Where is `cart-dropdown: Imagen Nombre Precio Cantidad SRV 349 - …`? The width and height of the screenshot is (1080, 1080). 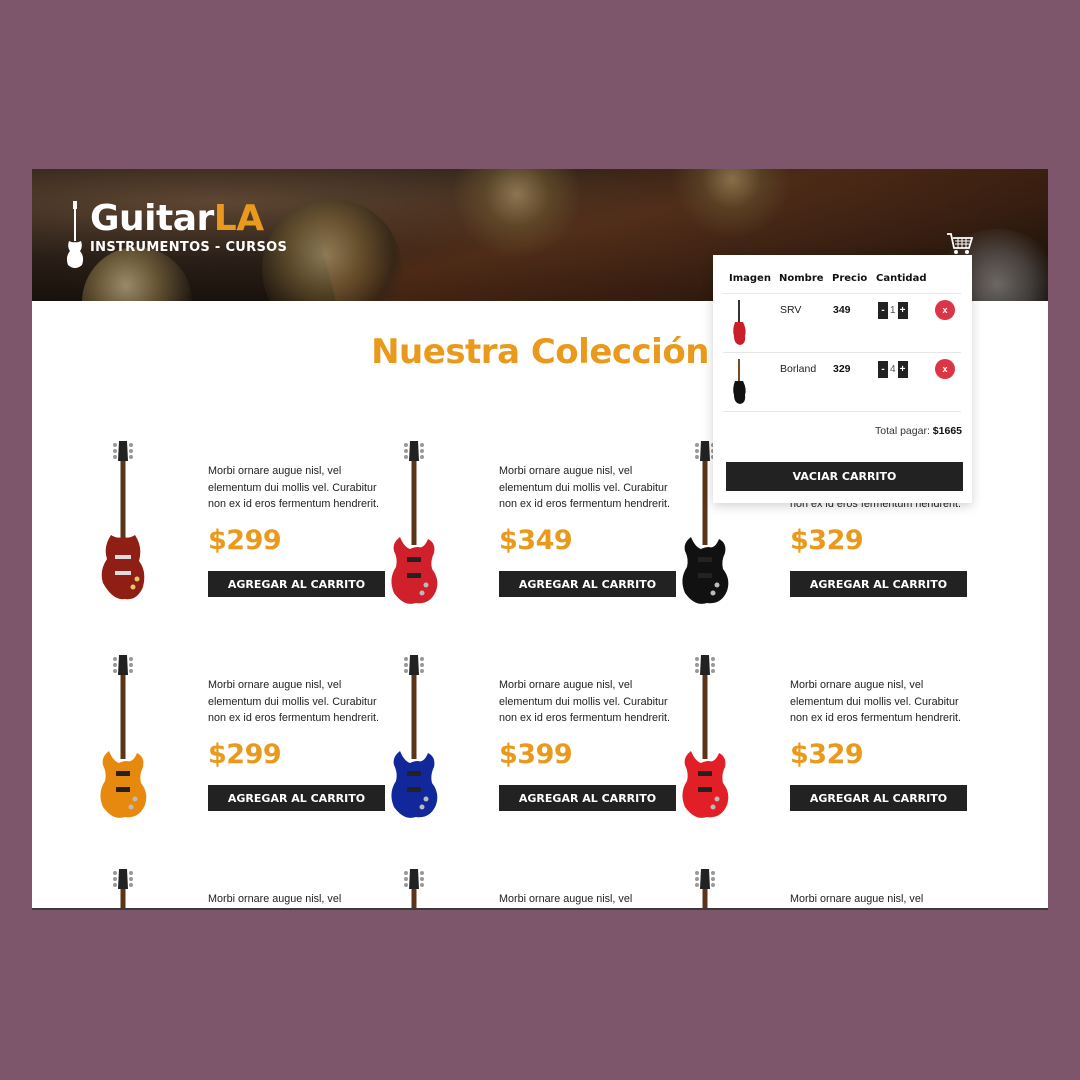
cart-dropdown: Imagen Nombre Precio Cantidad SRV 349 - … is located at coordinates (842, 379).